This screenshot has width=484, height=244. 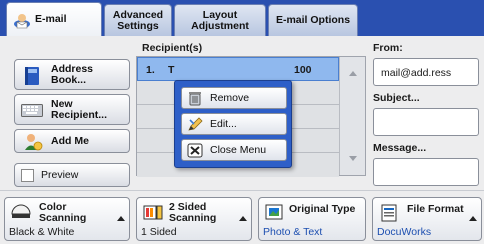 I want to click on tab-email: E-mail, so click(x=54, y=19).